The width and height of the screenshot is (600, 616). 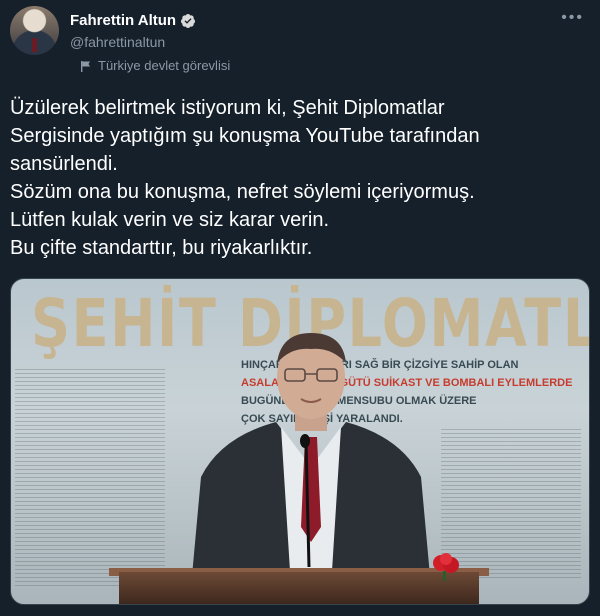 I want to click on red-carnation-icon, so click(x=446, y=567).